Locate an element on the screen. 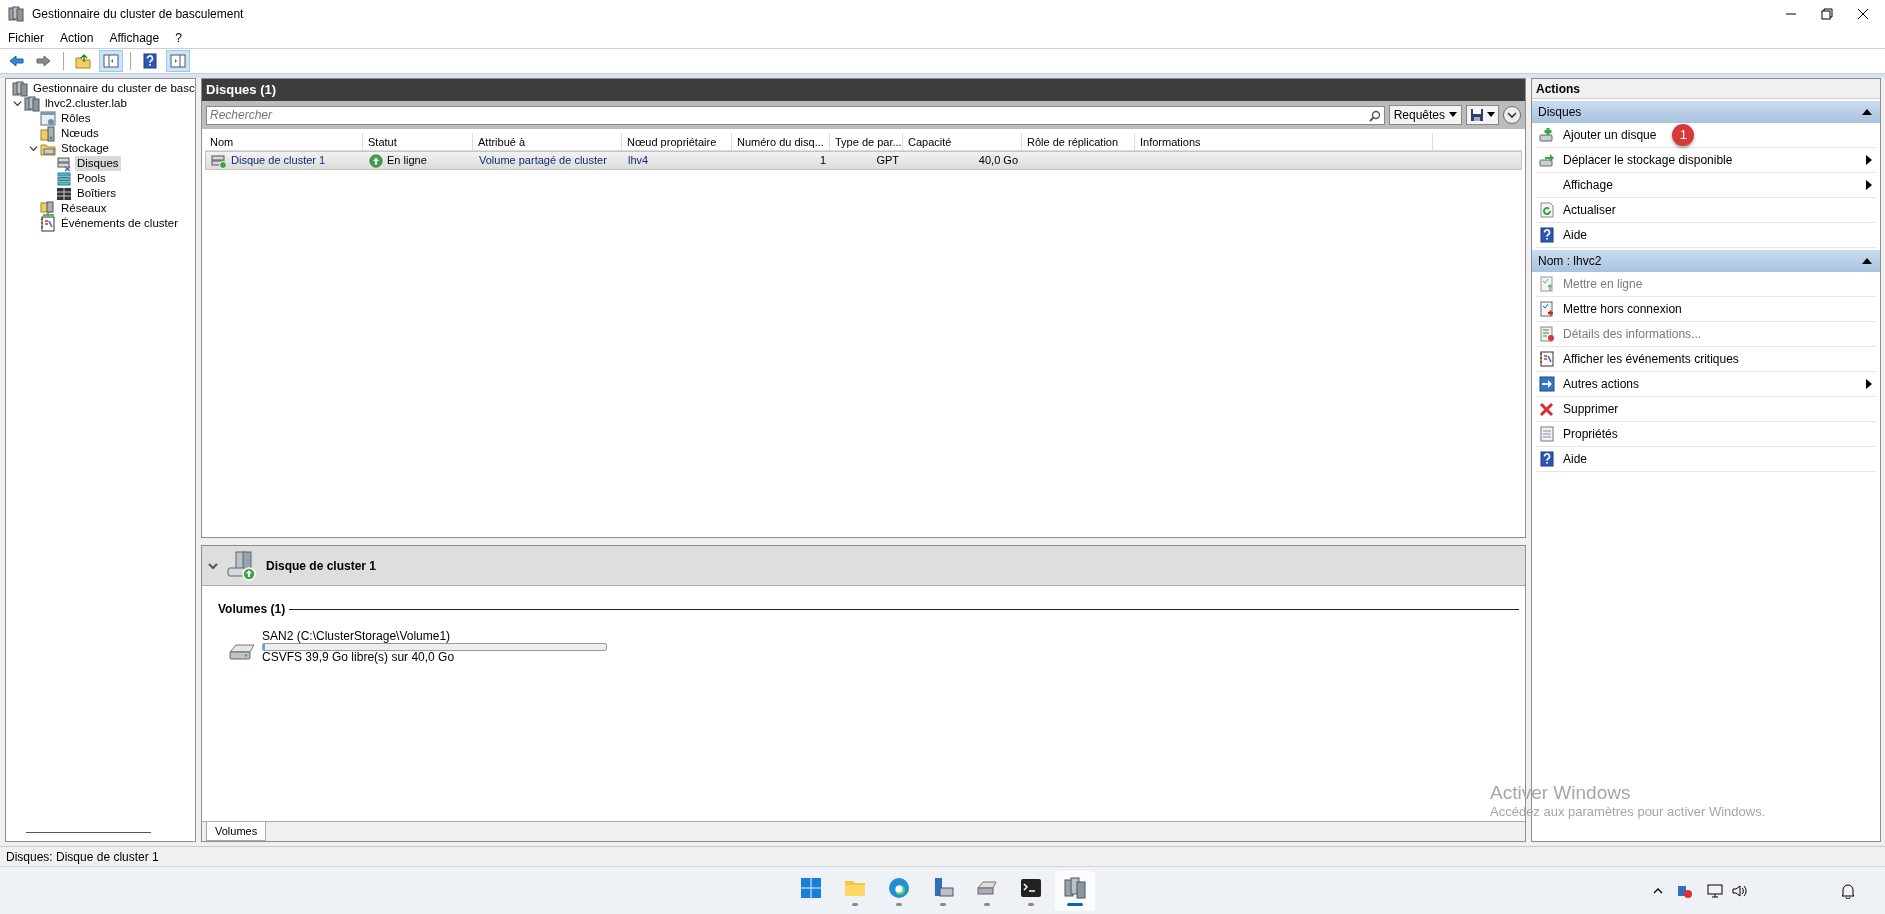 This screenshot has height=914, width=1885. tree-item: Stockage is located at coordinates (85, 148).